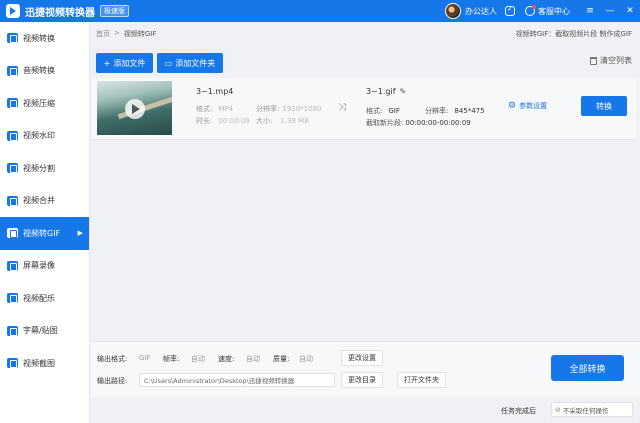 The width and height of the screenshot is (640, 423). I want to click on quality-label: 质量:, so click(281, 359).